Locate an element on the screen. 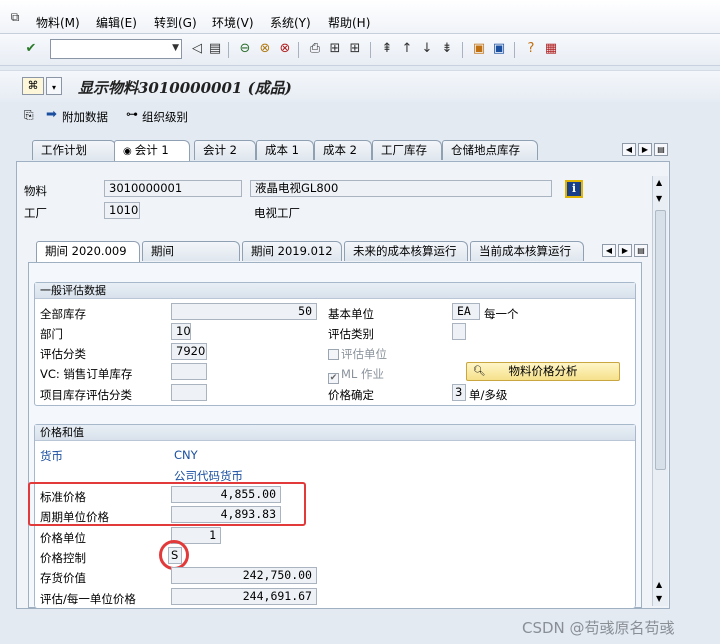  cancel-icon: ⊗ is located at coordinates (285, 49).